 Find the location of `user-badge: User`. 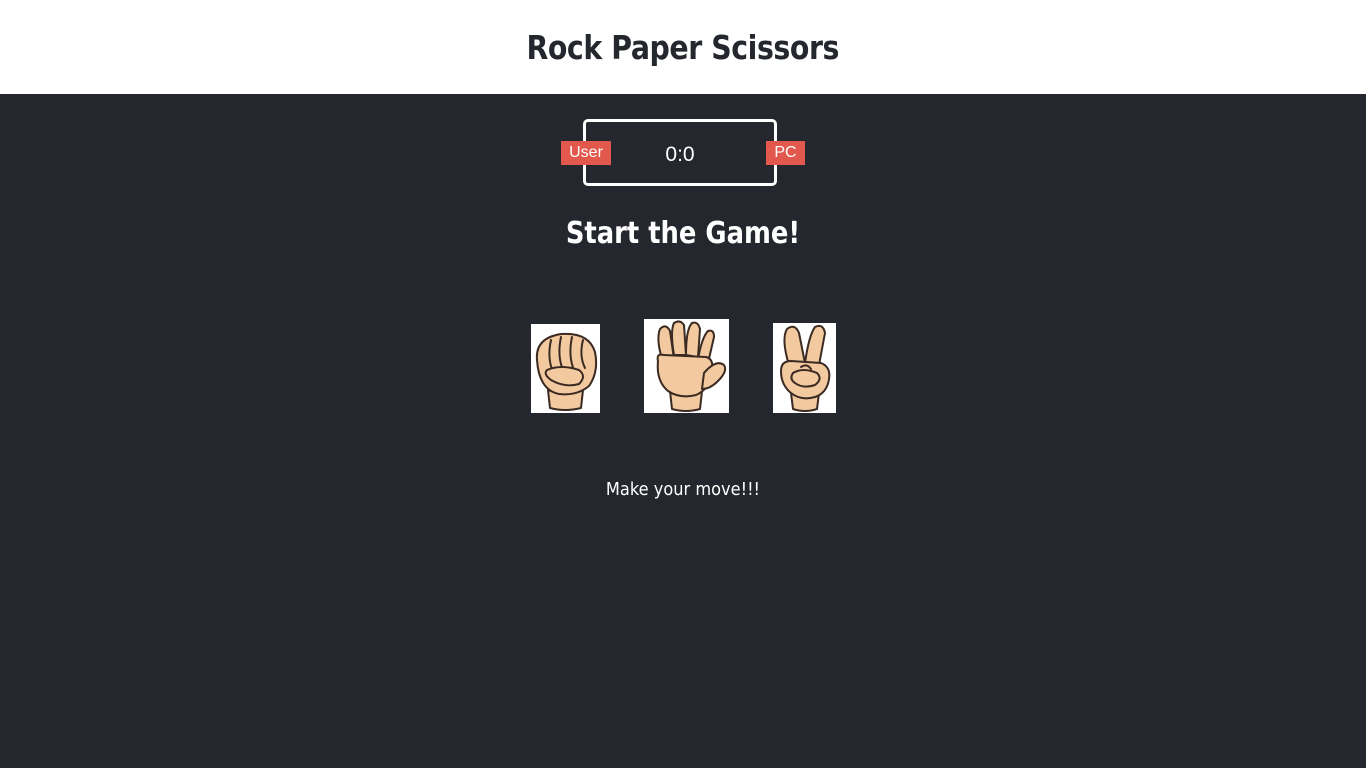

user-badge: User is located at coordinates (586, 153).